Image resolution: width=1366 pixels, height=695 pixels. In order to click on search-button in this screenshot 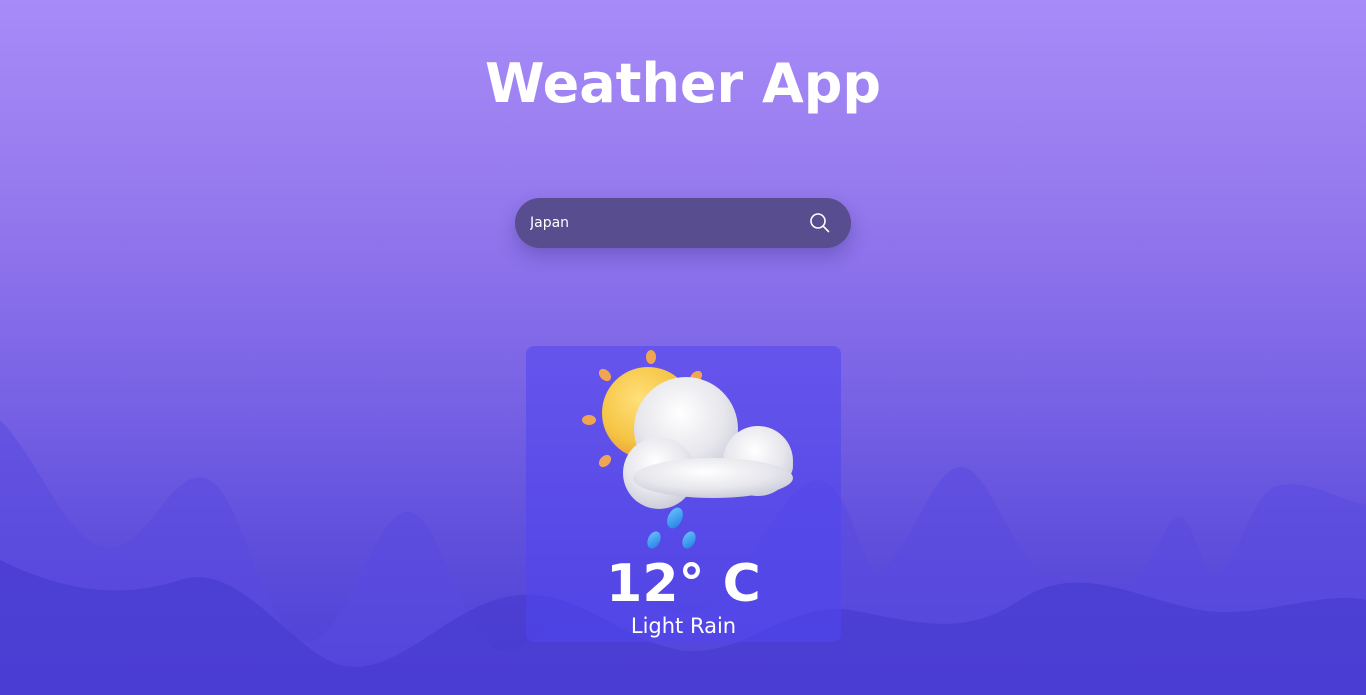, I will do `click(820, 223)`.